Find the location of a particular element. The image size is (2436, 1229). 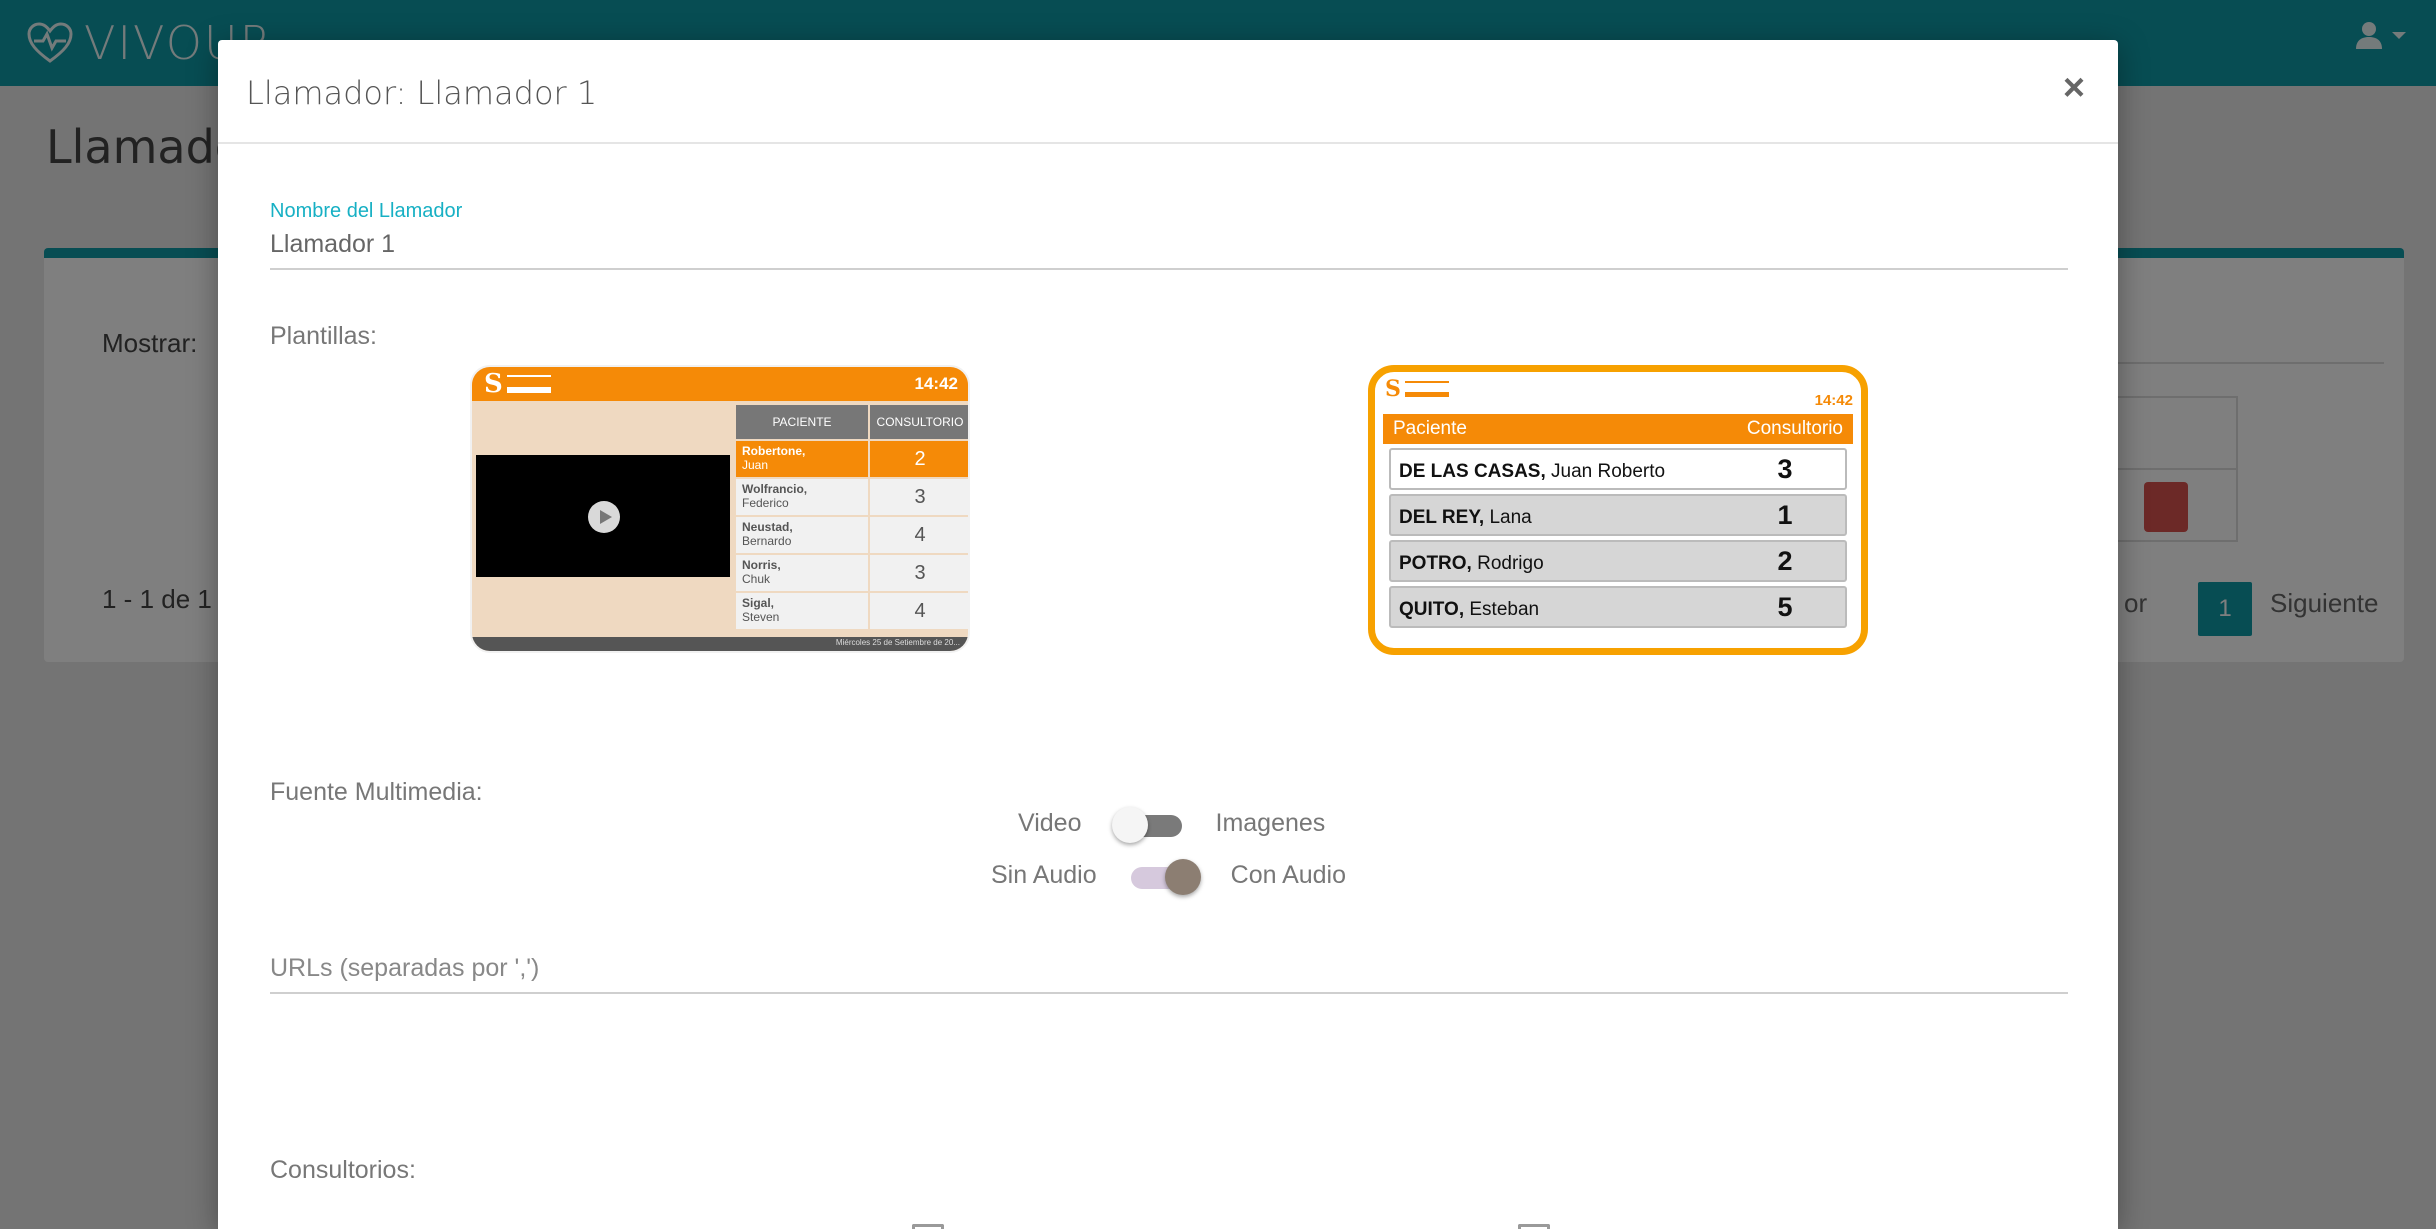

table-row: Sigal, Steven 4 is located at coordinates (852, 611).